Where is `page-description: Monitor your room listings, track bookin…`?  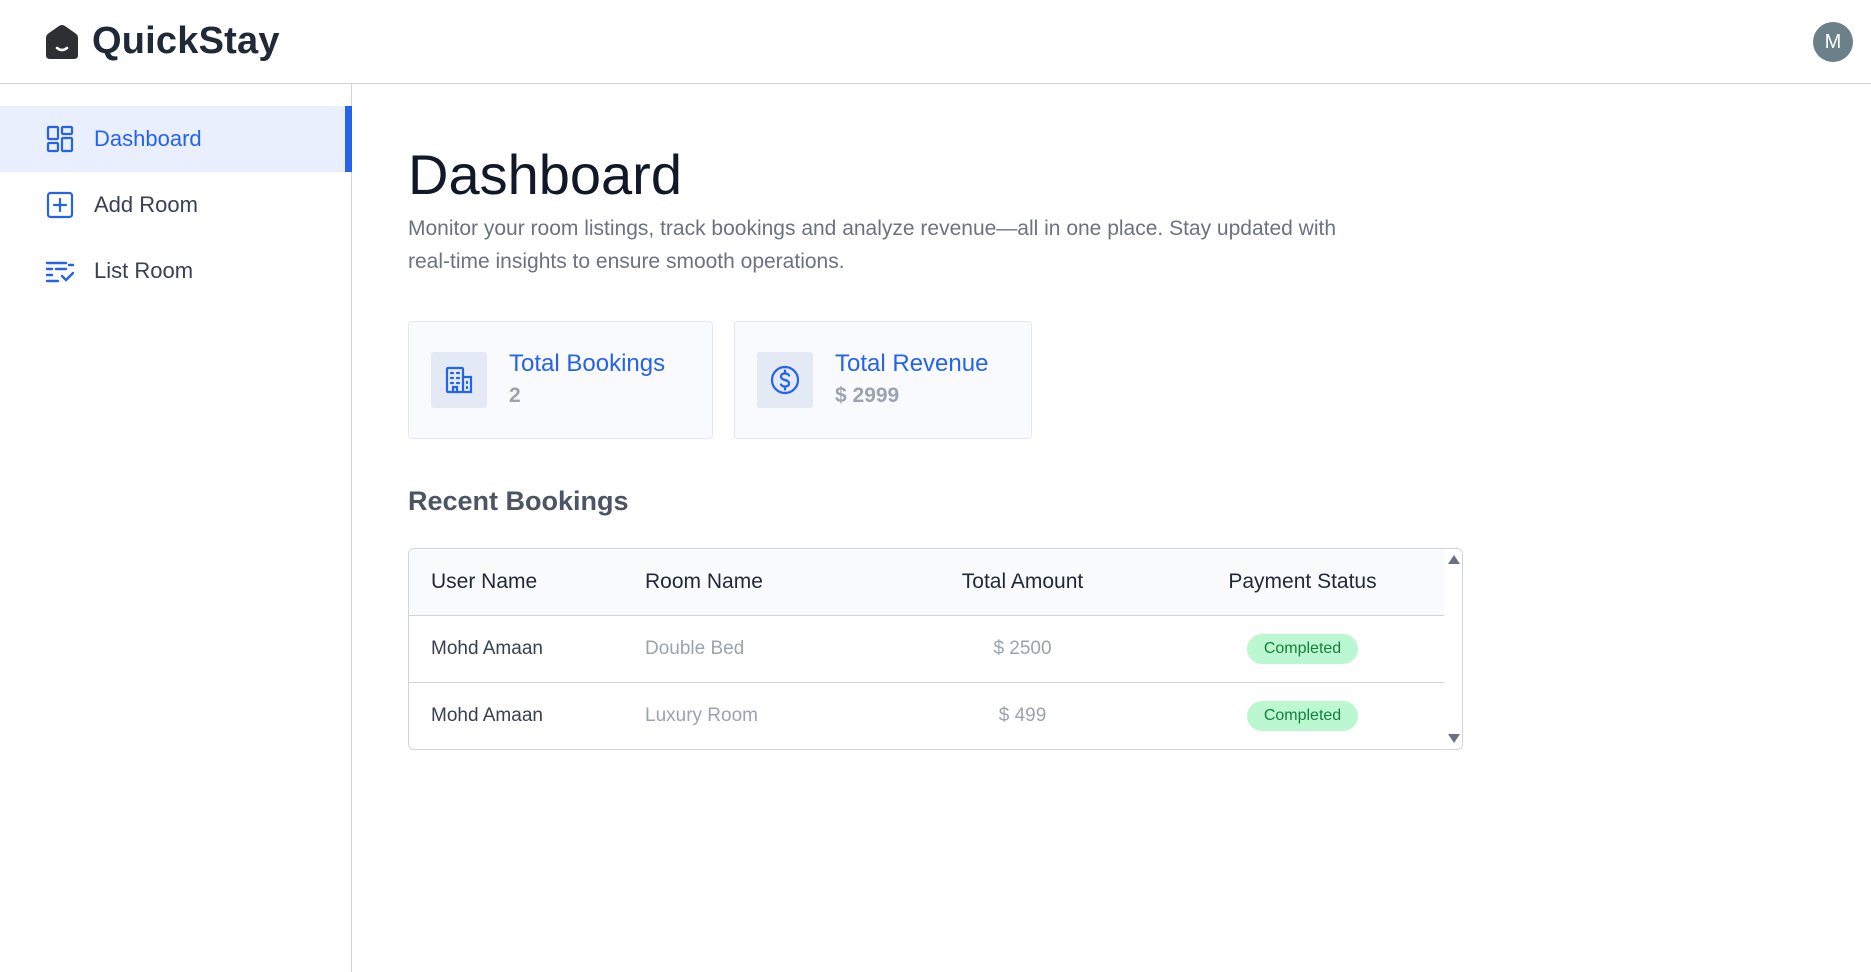 page-description: Monitor your room listings, track bookin… is located at coordinates (872, 245).